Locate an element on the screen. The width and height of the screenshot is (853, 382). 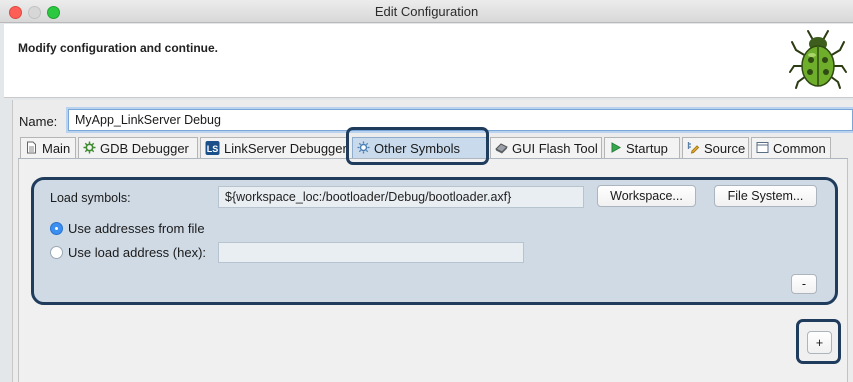
radio-use-load-address: Use load address (hex): is located at coordinates (128, 252).